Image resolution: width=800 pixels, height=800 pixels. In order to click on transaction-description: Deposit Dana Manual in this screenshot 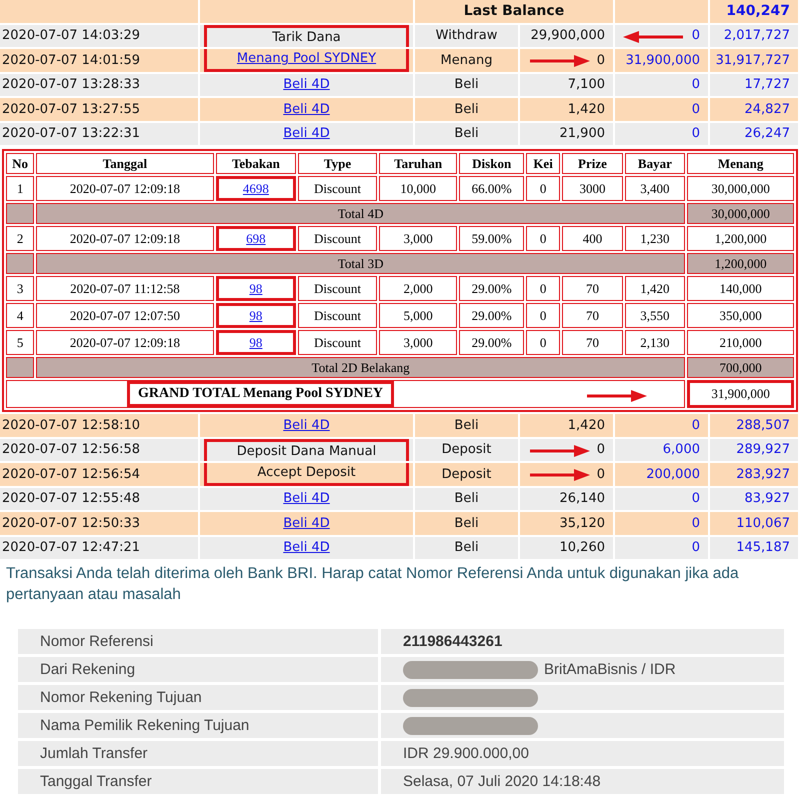, I will do `click(306, 451)`.